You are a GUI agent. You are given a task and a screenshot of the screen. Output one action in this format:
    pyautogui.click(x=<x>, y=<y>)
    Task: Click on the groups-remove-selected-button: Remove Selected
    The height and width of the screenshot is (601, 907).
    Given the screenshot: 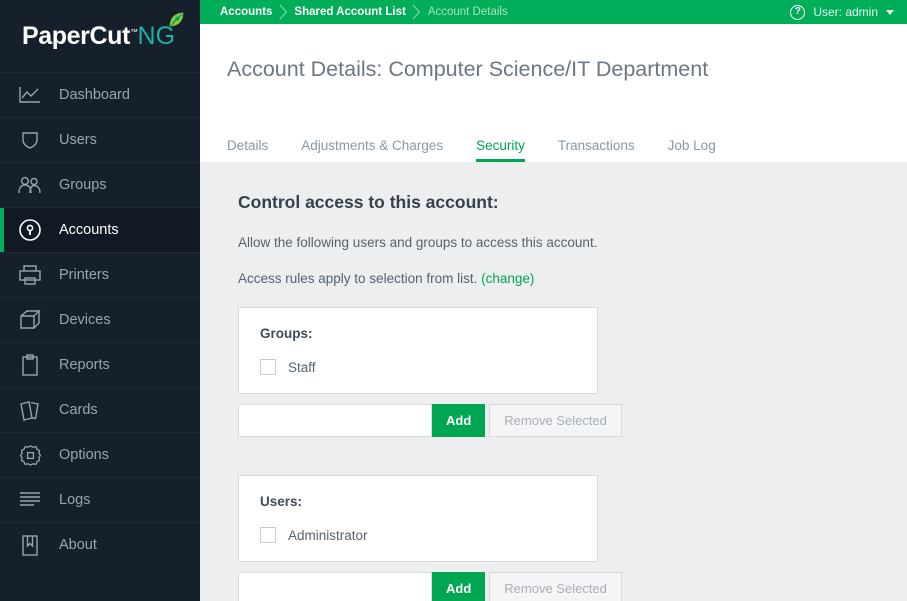 What is the action you would take?
    pyautogui.click(x=555, y=420)
    